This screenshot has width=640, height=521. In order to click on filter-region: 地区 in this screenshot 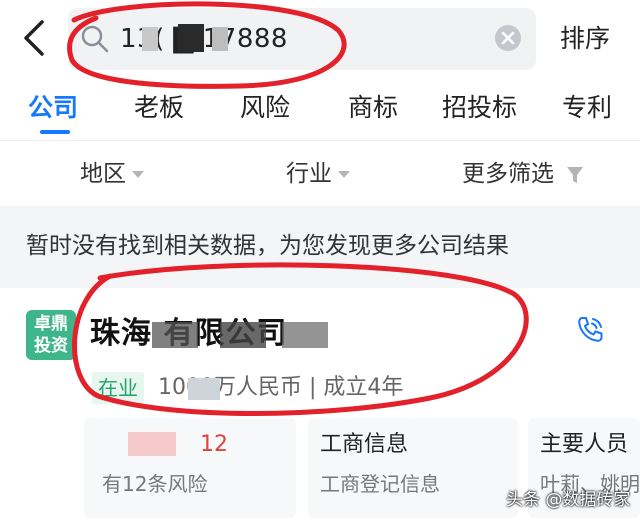, I will do `click(112, 174)`.